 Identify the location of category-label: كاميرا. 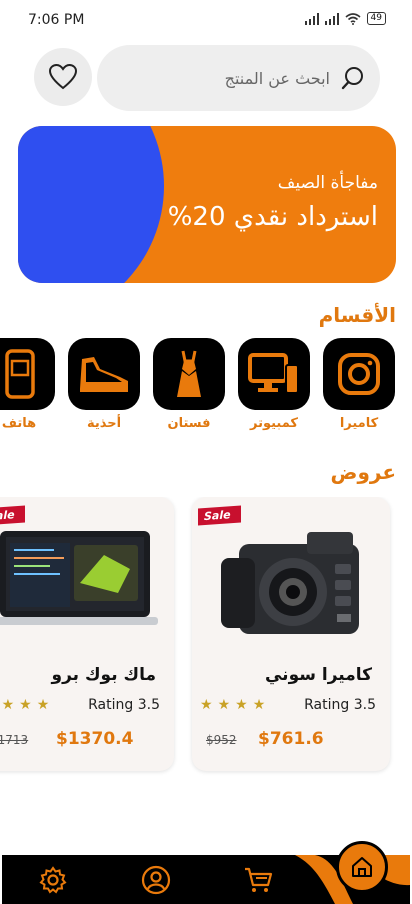
(359, 423).